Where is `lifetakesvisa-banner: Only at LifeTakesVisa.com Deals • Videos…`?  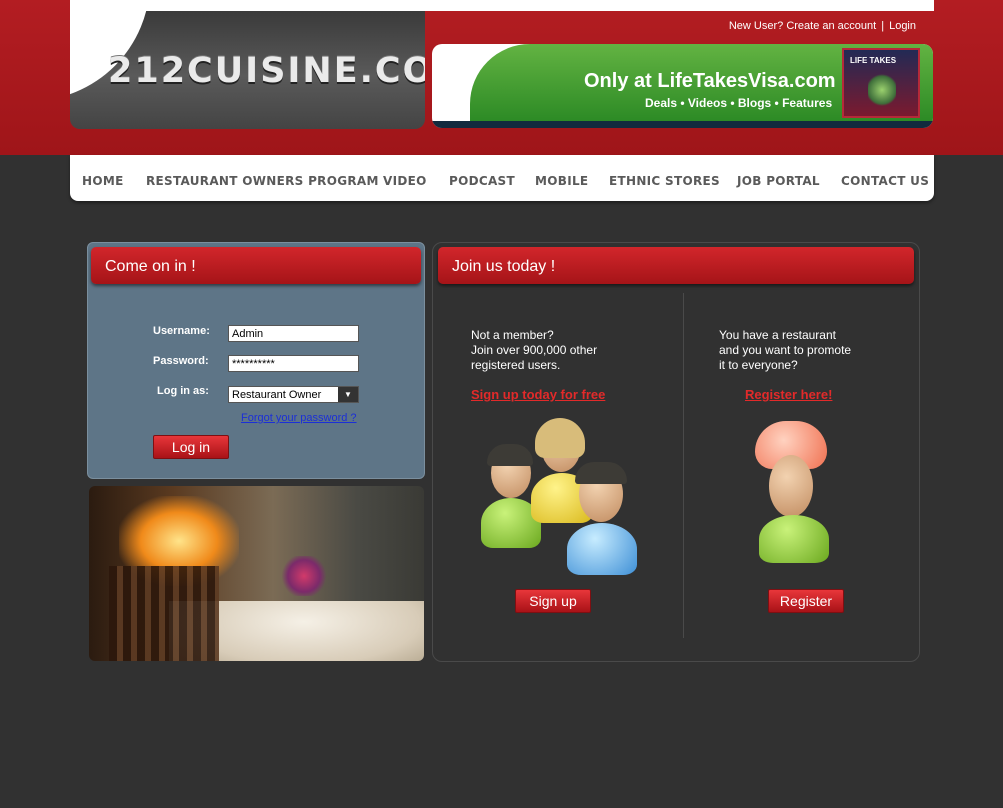 lifetakesvisa-banner: Only at LifeTakesVisa.com Deals • Videos… is located at coordinates (682, 86).